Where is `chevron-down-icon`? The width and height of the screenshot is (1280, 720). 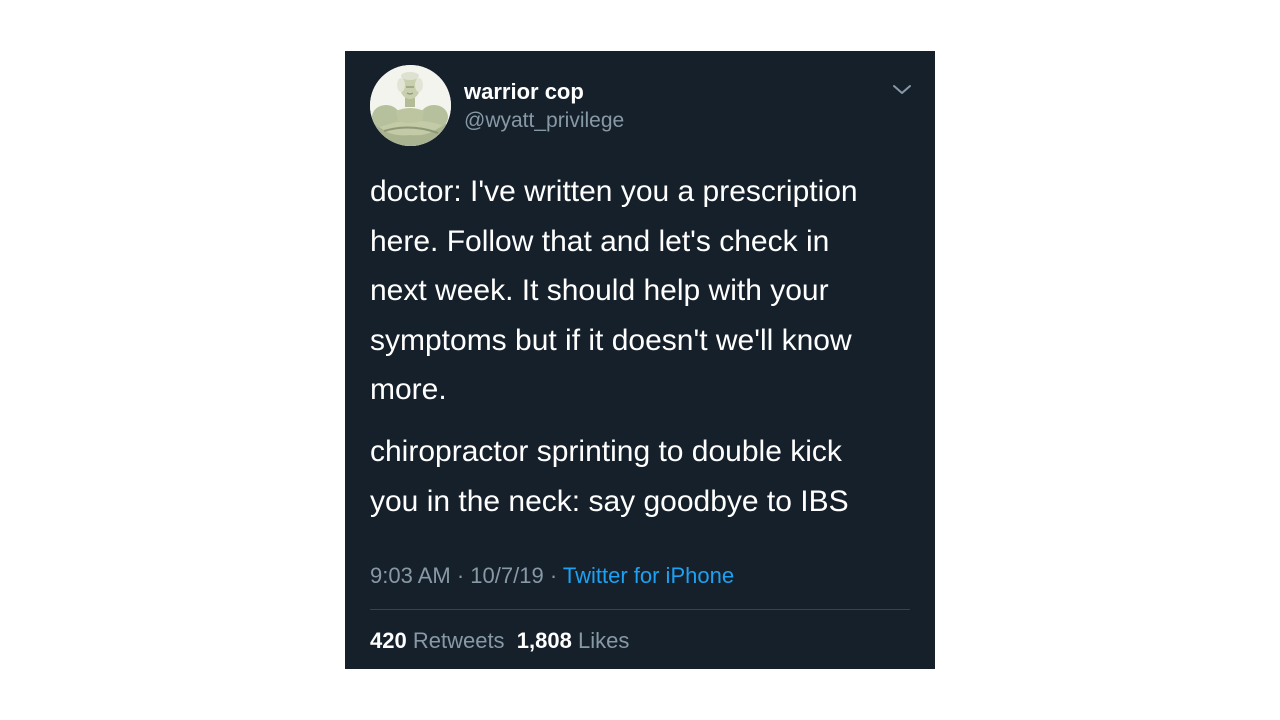 chevron-down-icon is located at coordinates (902, 90).